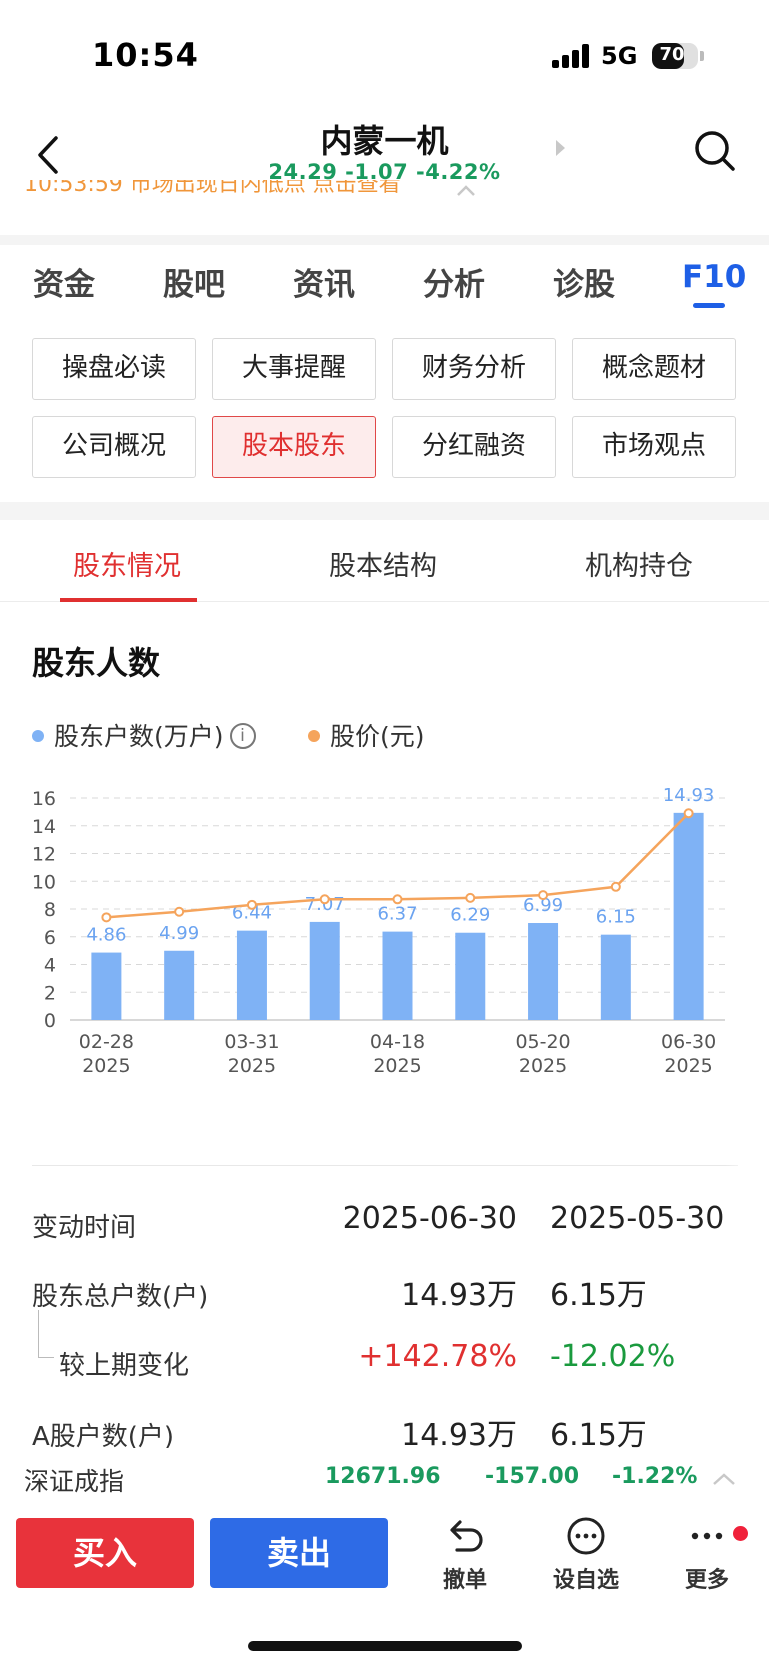 The height and width of the screenshot is (1665, 769). What do you see at coordinates (50, 966) in the screenshot?
I see `y-tick-label: 4` at bounding box center [50, 966].